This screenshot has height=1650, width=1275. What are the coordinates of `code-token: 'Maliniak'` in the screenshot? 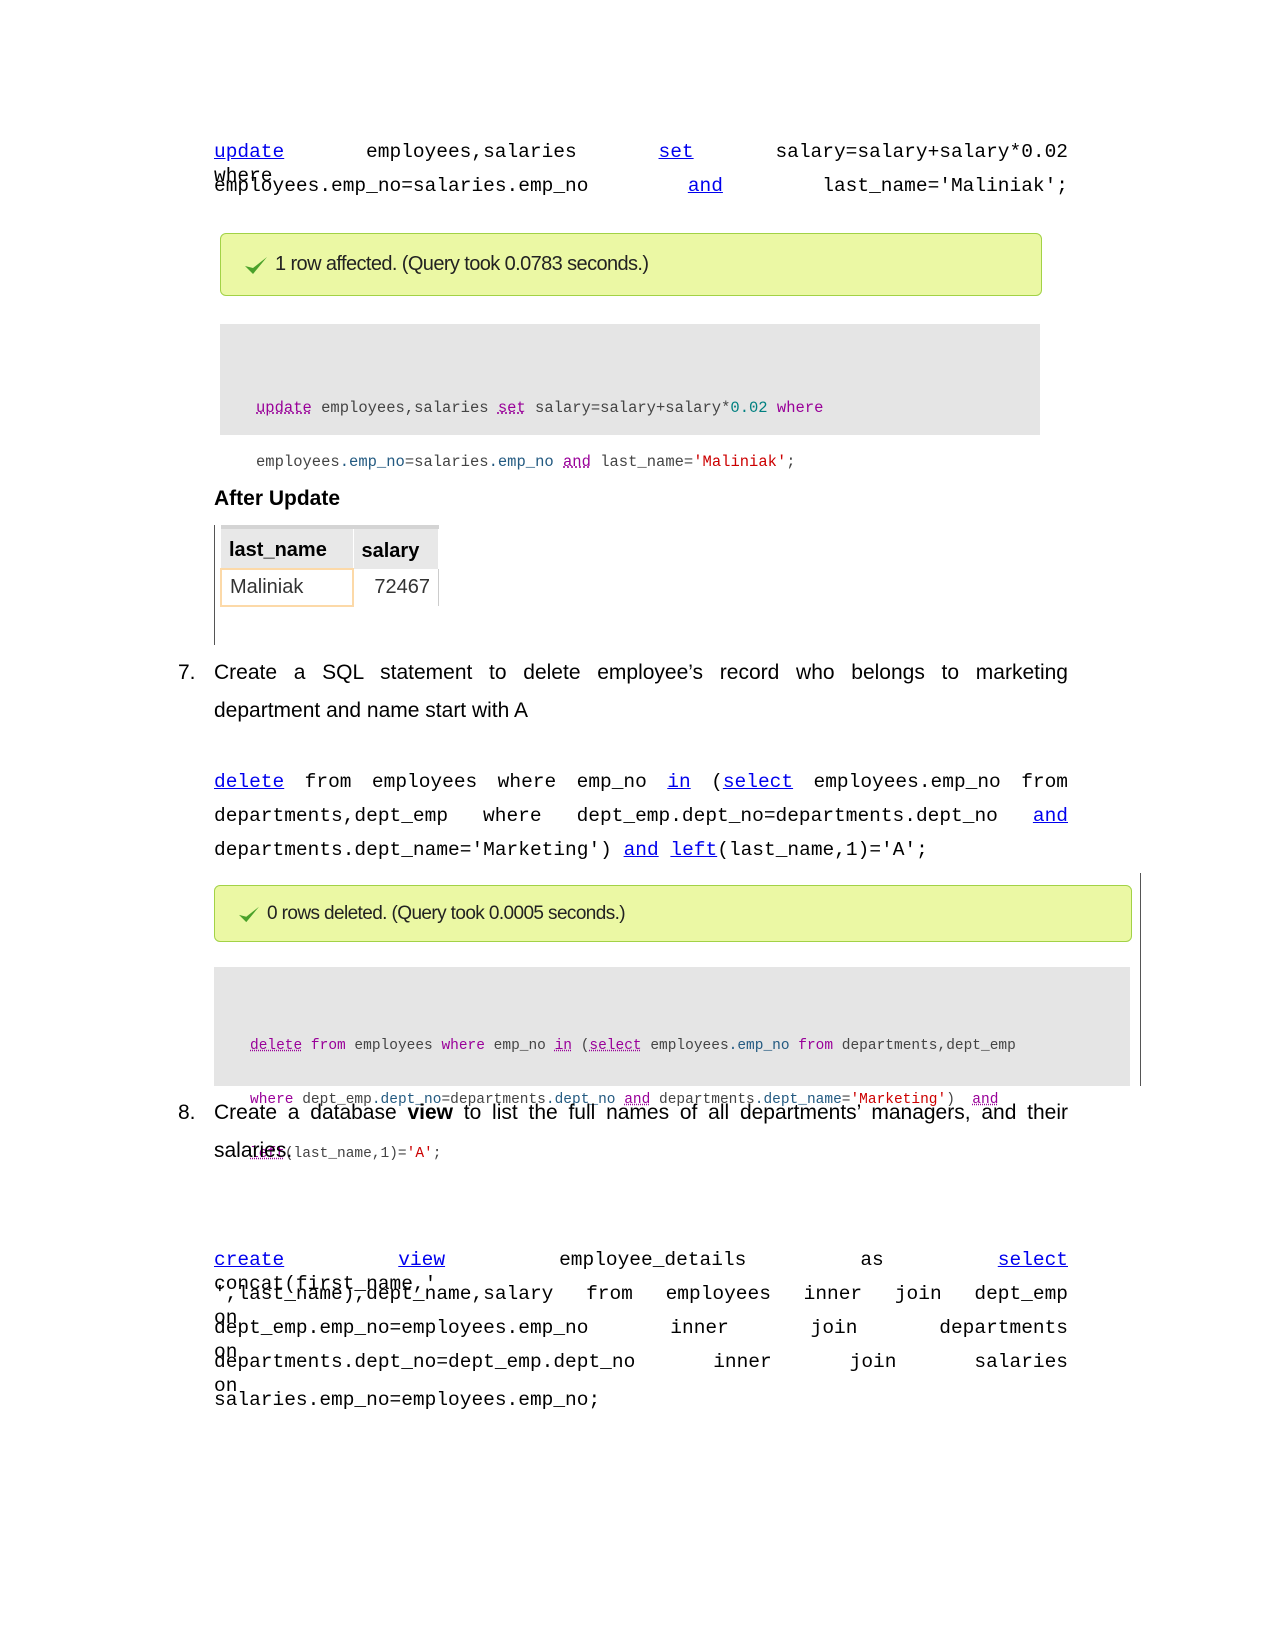 It's located at (740, 462).